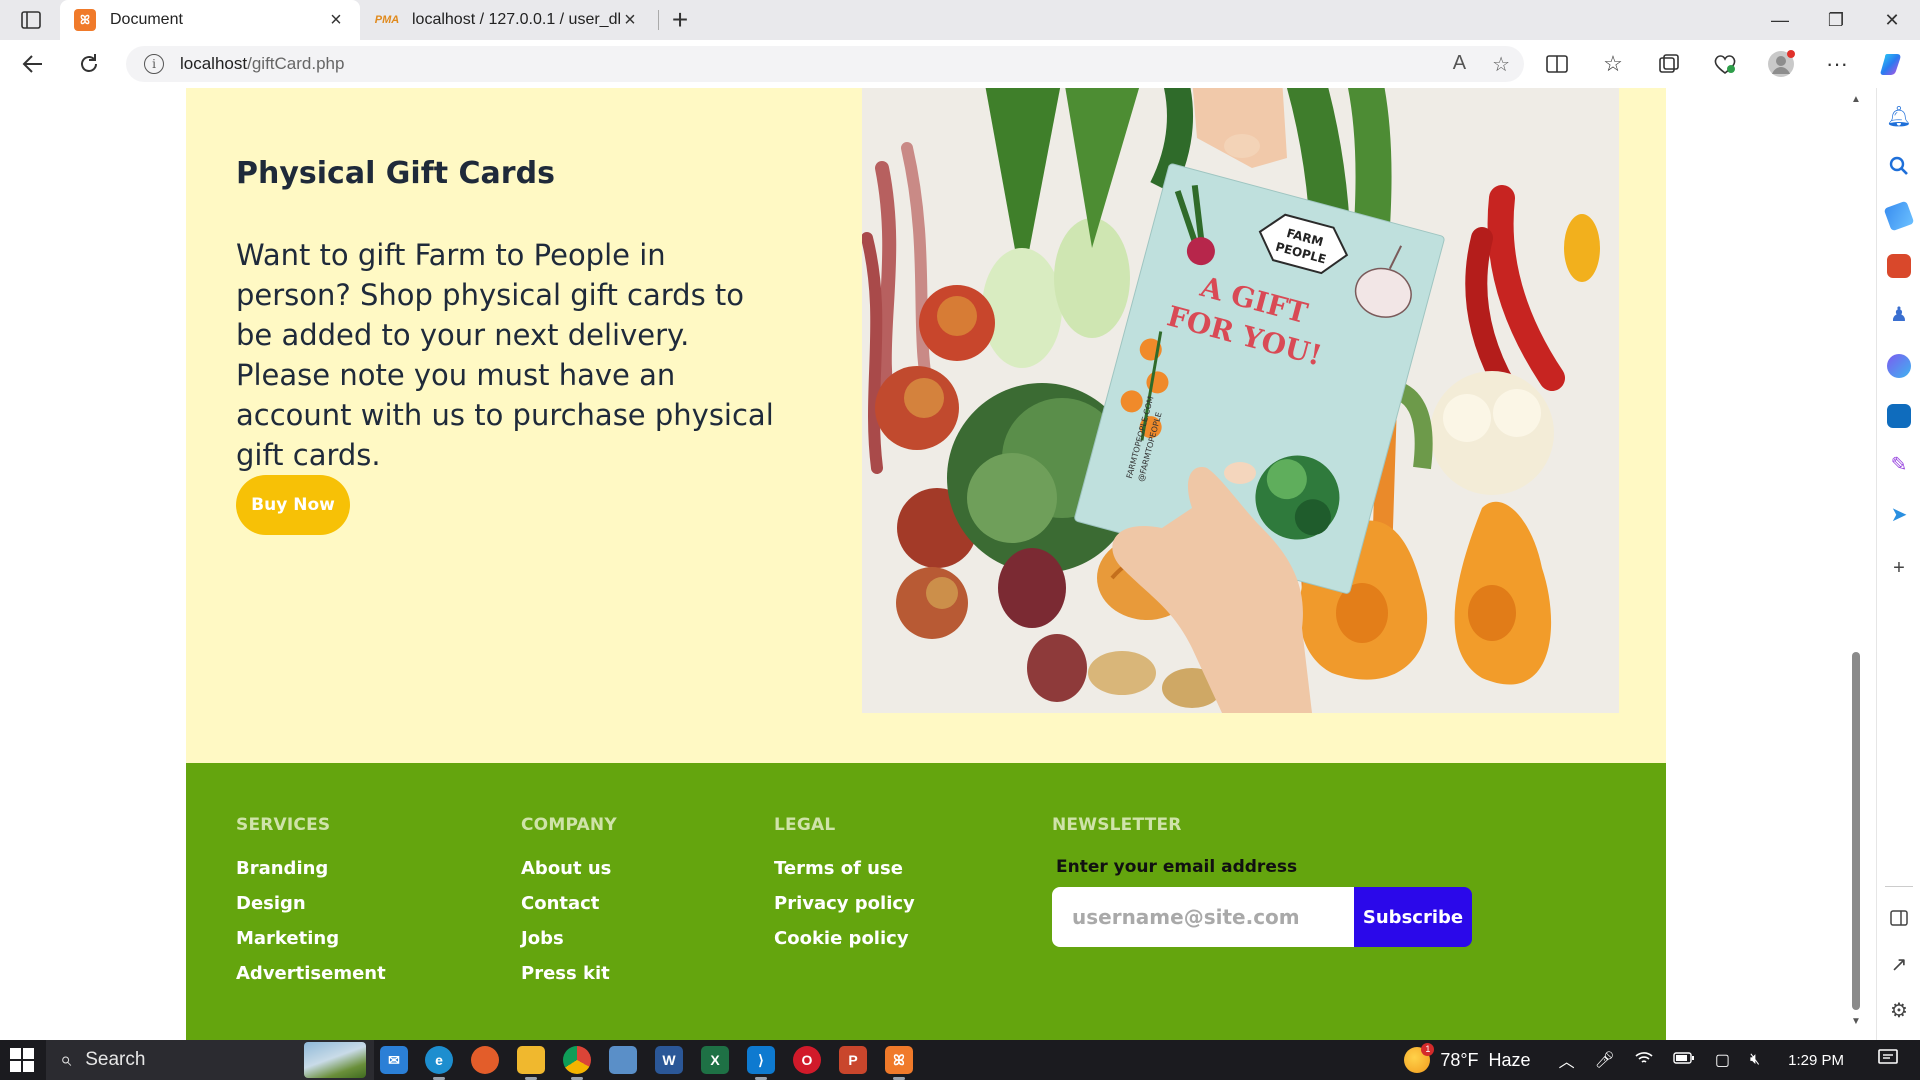 The image size is (1920, 1080). Describe the element at coordinates (516, 19) in the screenshot. I see `tab-title: localhost / 127.0.0.1 / user_db / u` at that location.